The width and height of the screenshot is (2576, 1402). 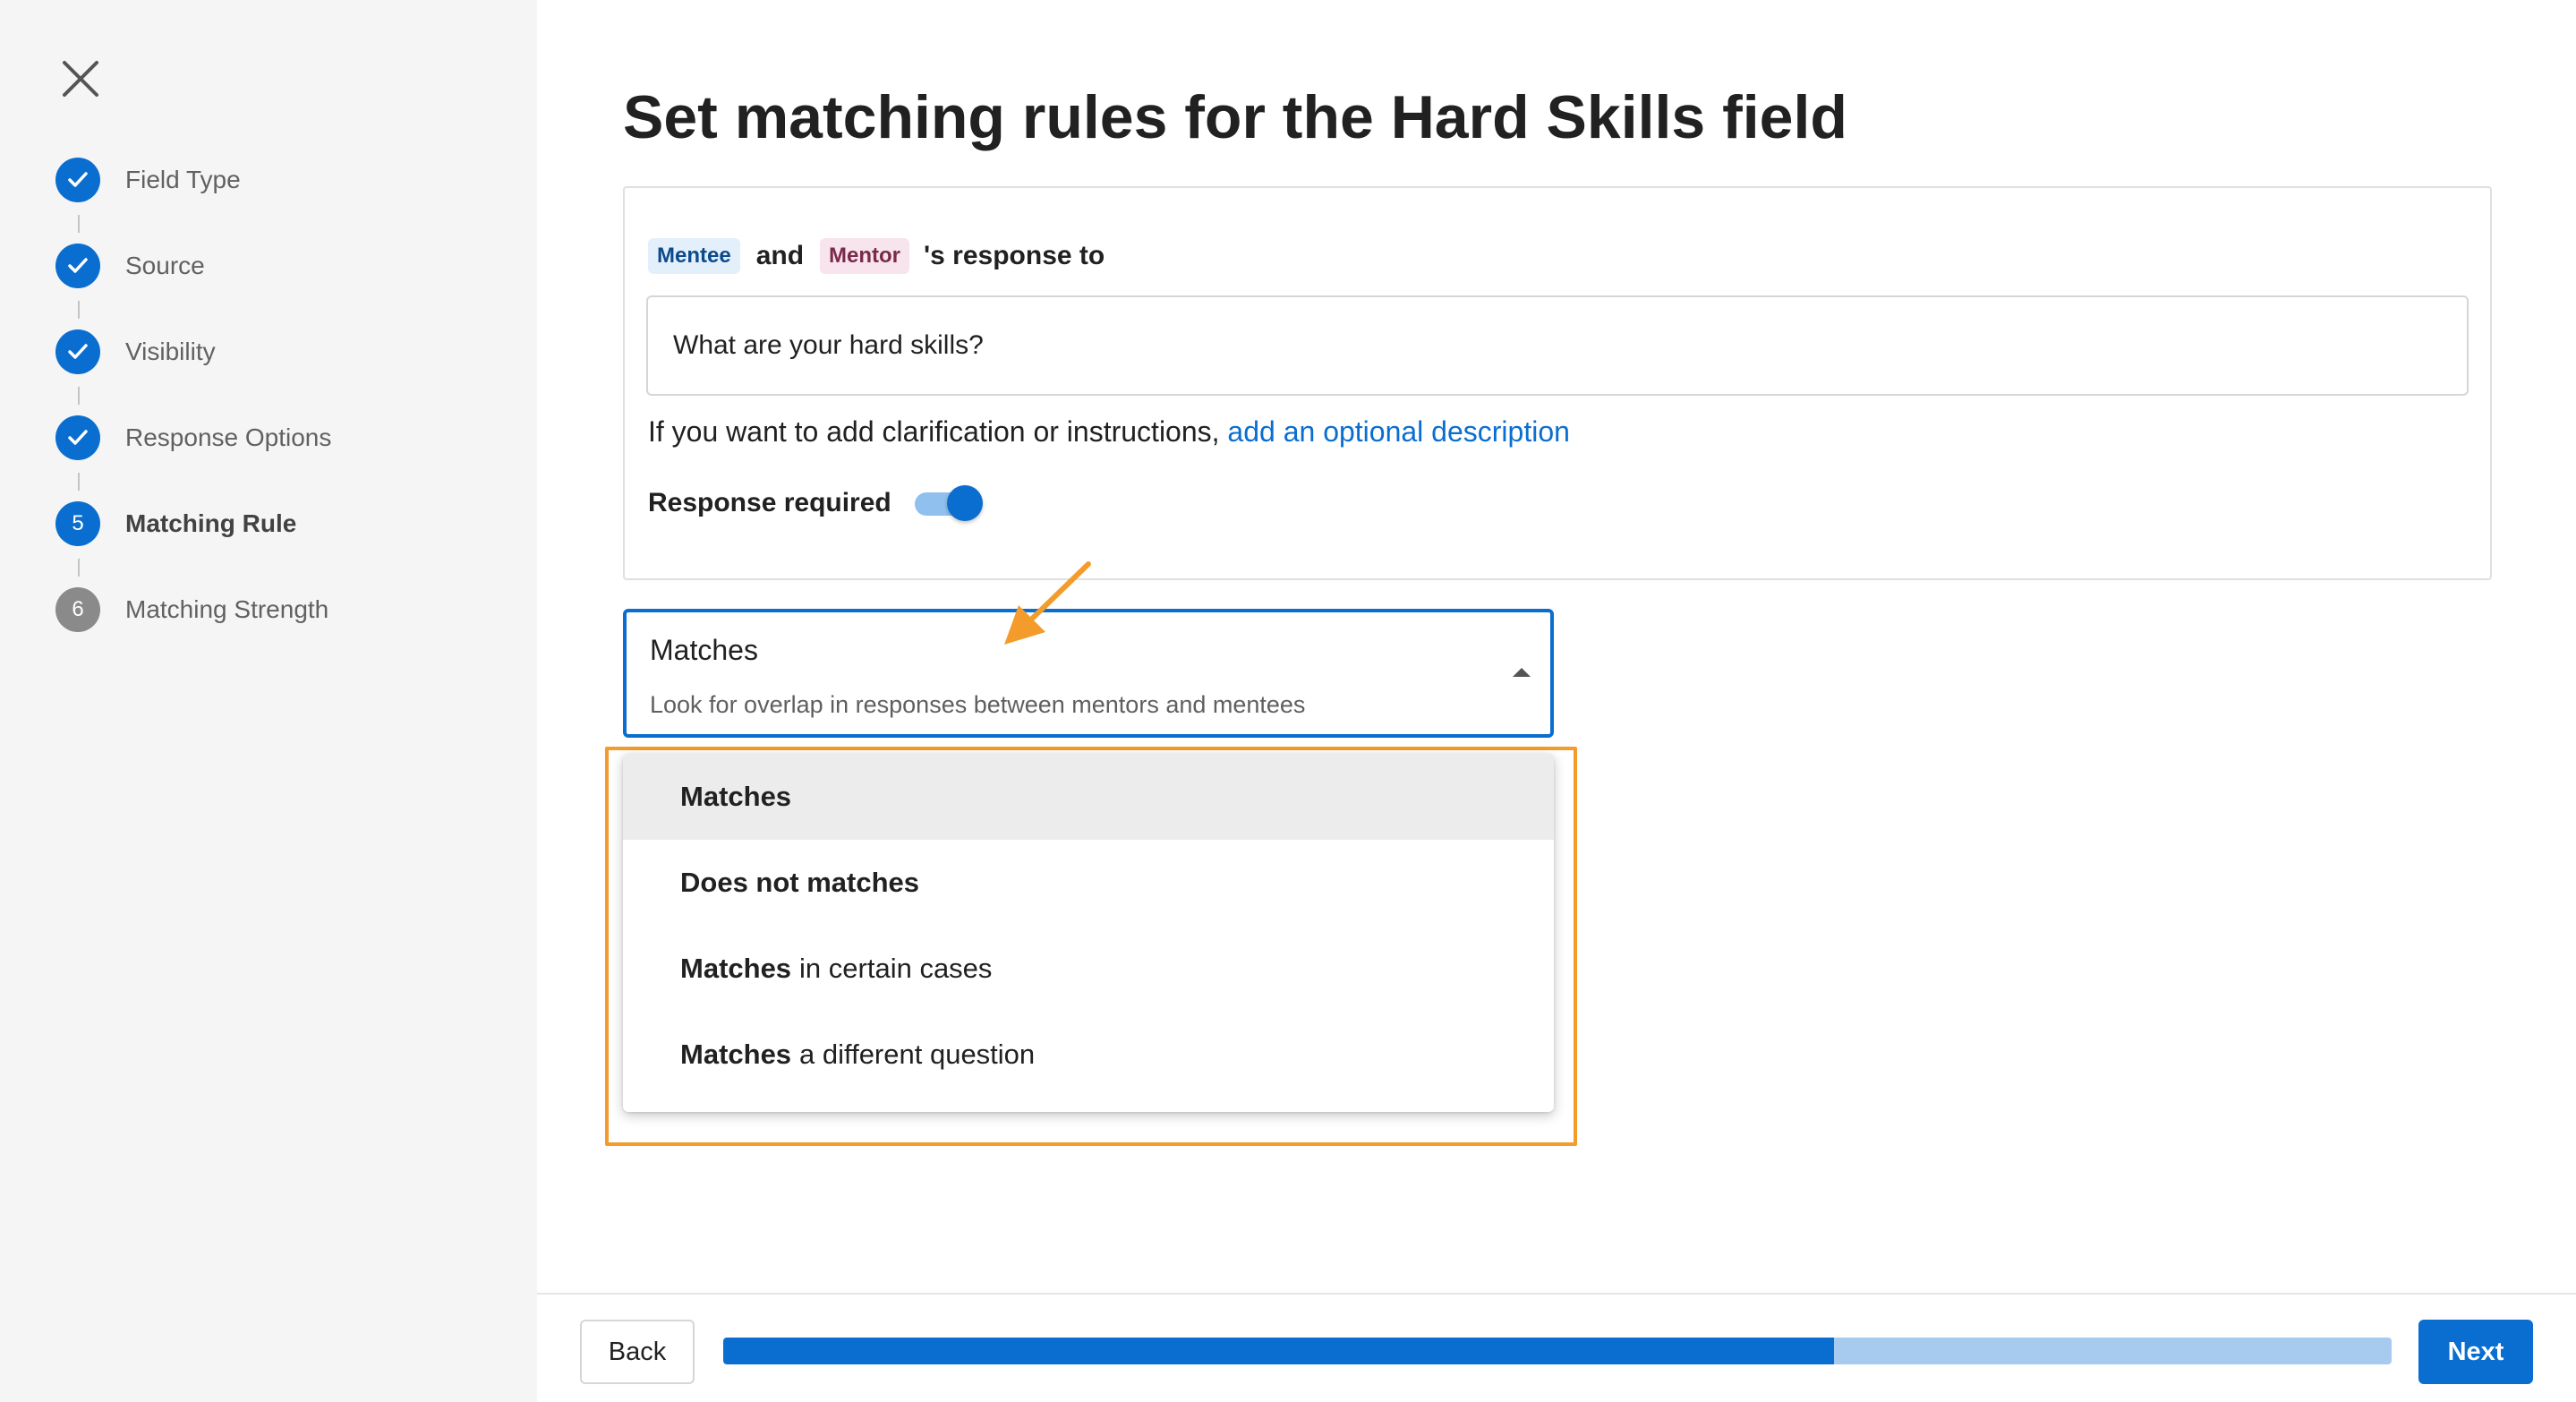 What do you see at coordinates (704, 650) in the screenshot?
I see `select-value: Matches` at bounding box center [704, 650].